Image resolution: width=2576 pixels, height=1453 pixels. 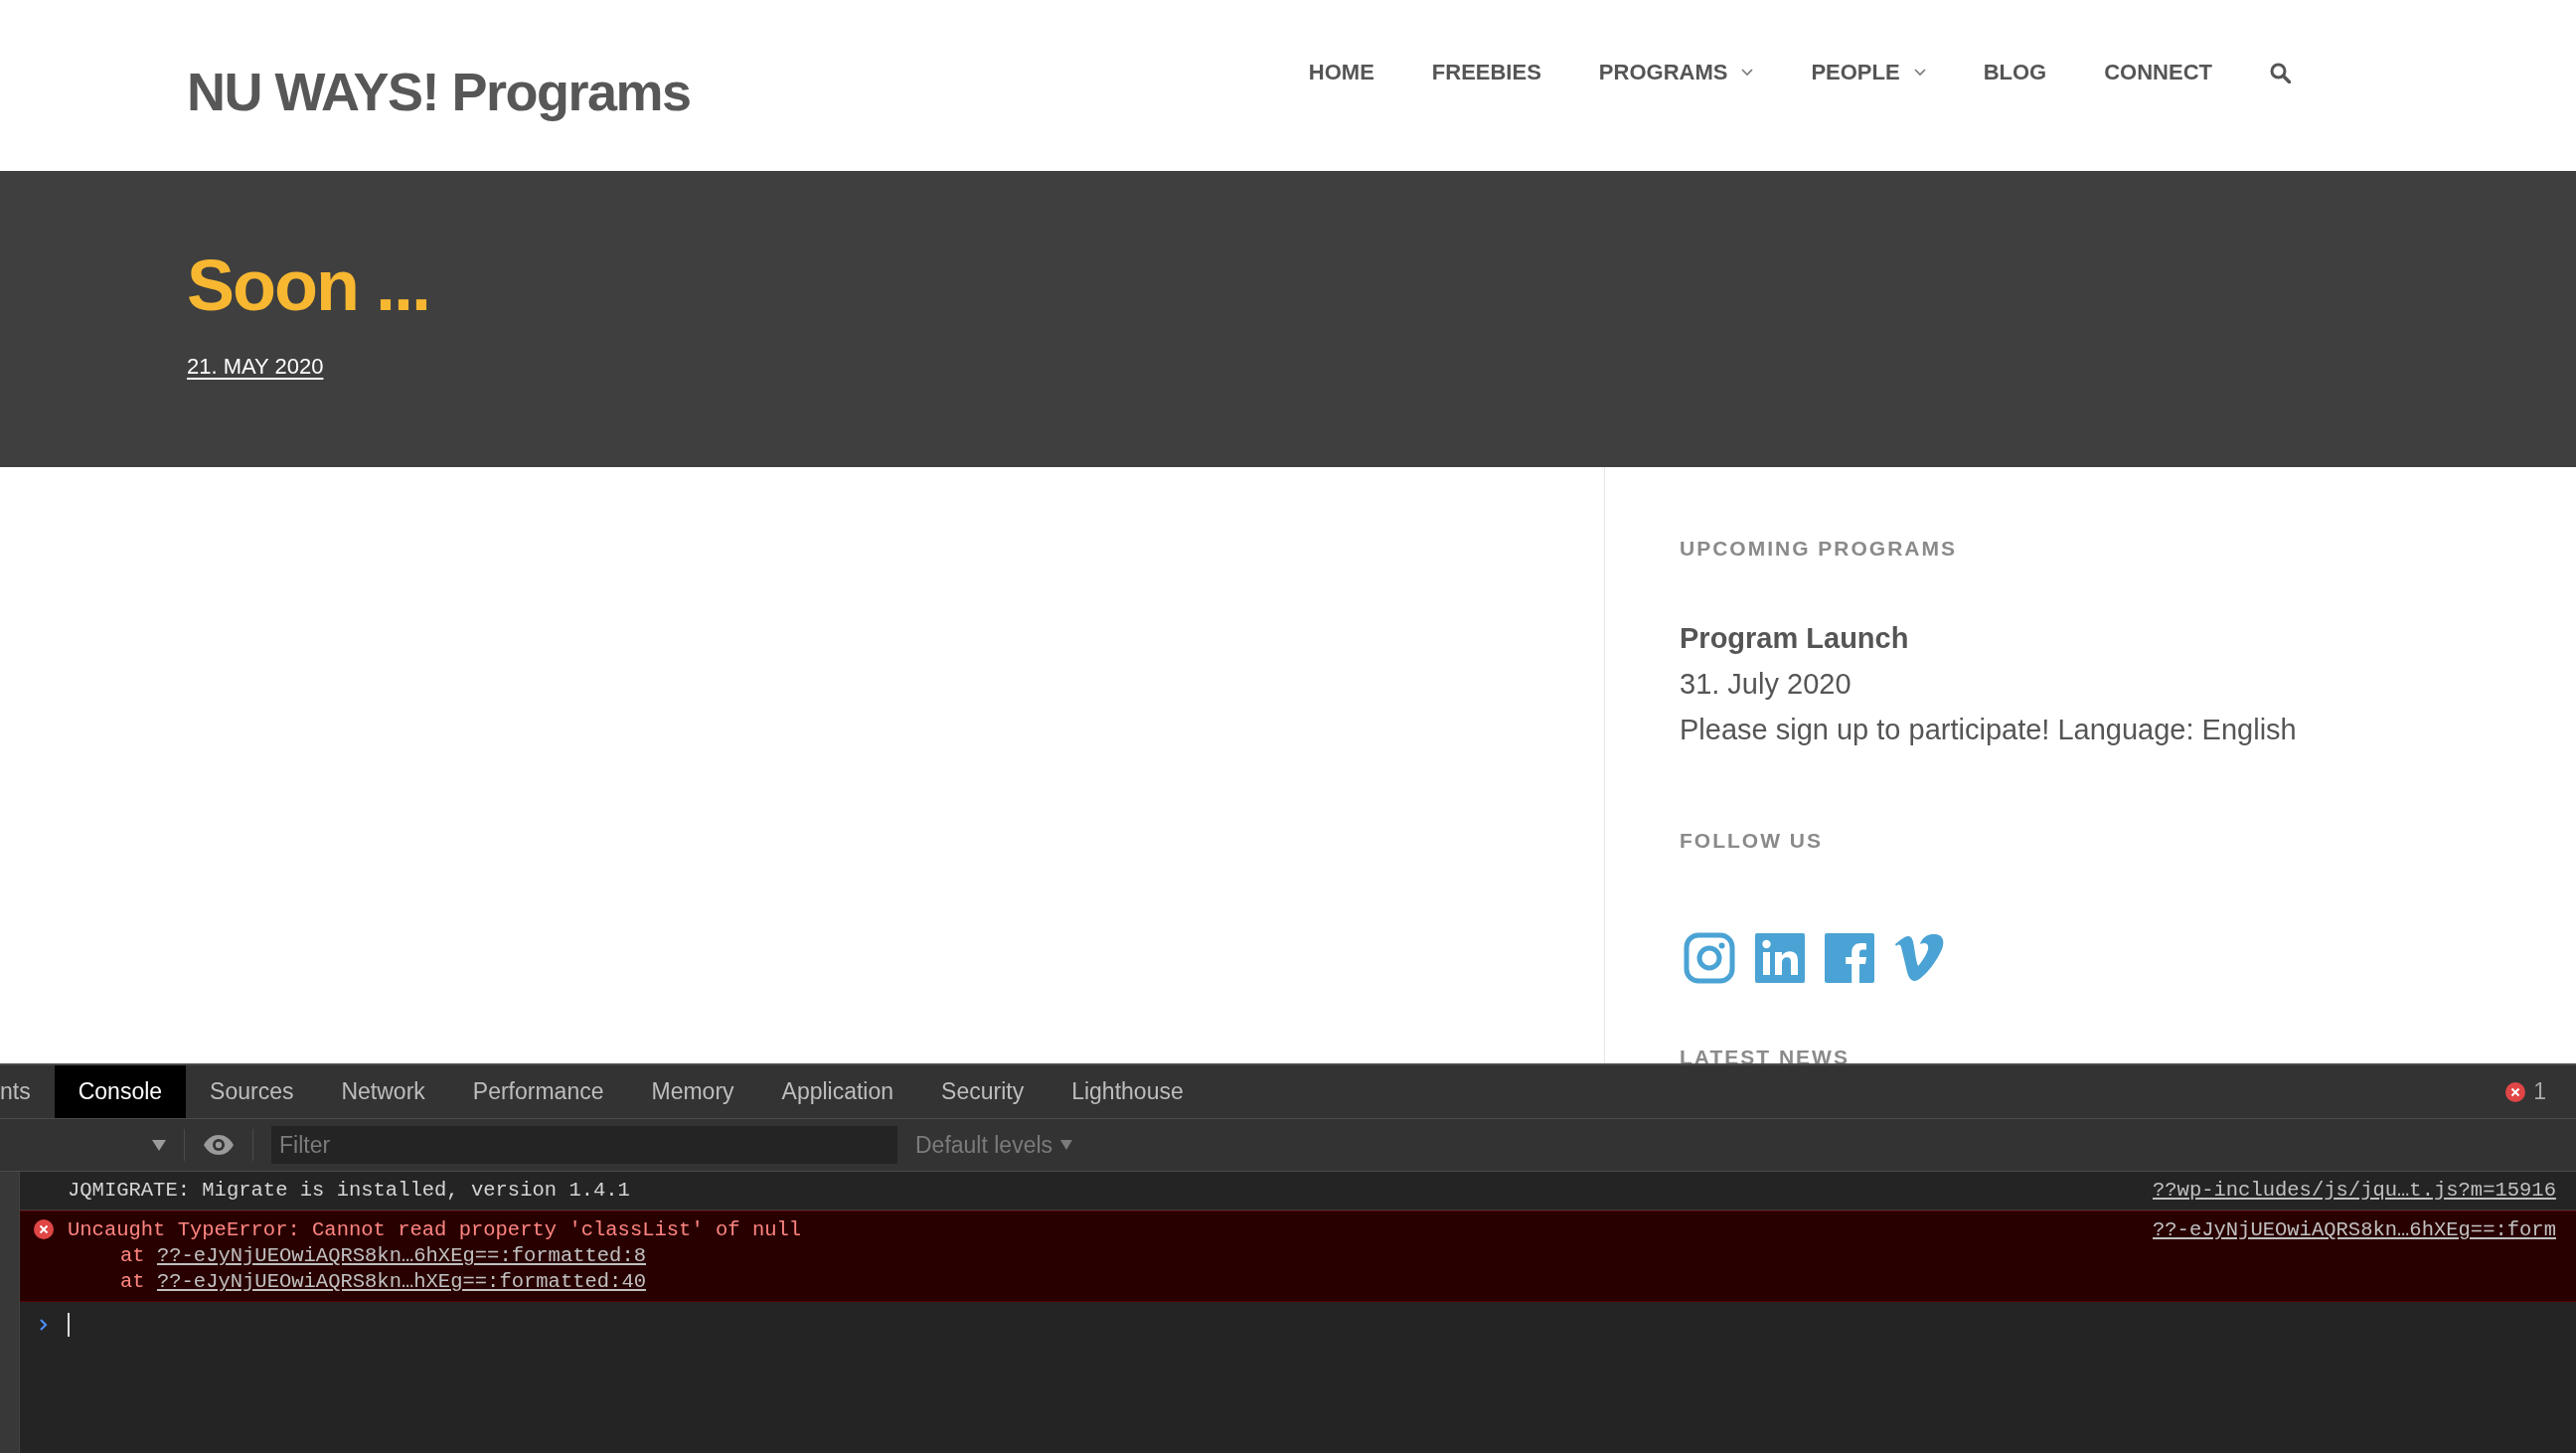 I want to click on error-message: Uncaught TypeError: Cannot read property 'classList' of null, so click(x=435, y=1230).